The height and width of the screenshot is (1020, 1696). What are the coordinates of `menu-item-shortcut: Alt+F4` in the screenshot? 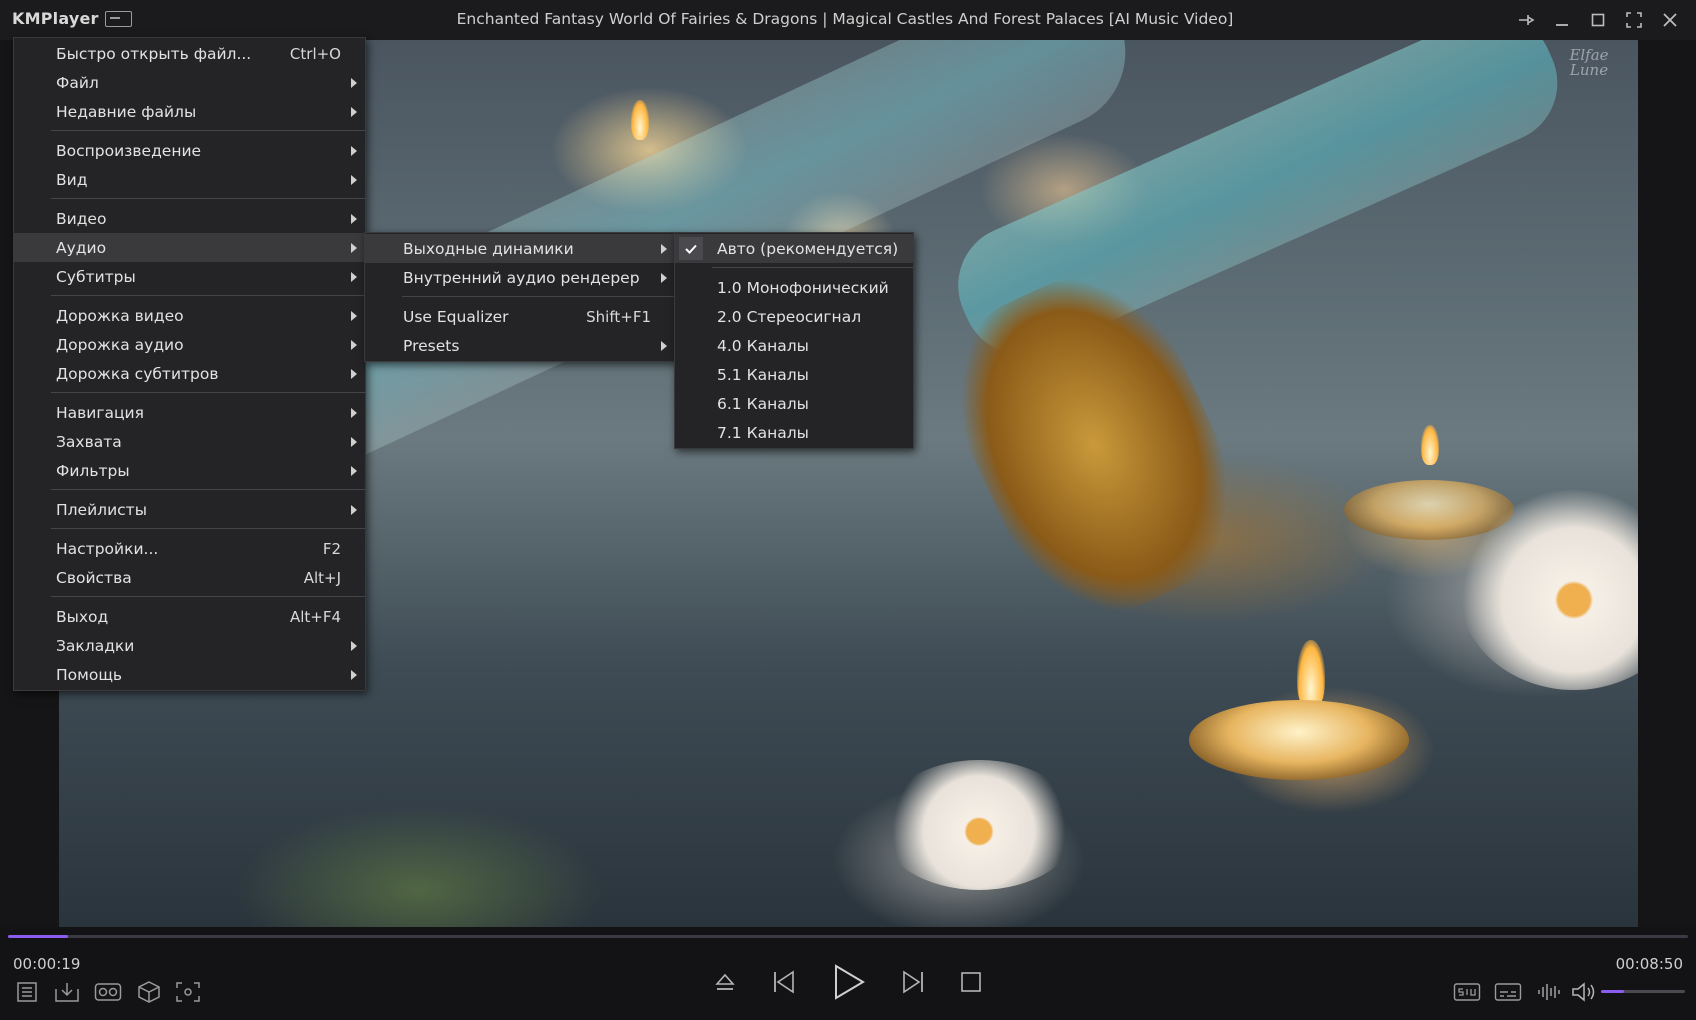 It's located at (315, 616).